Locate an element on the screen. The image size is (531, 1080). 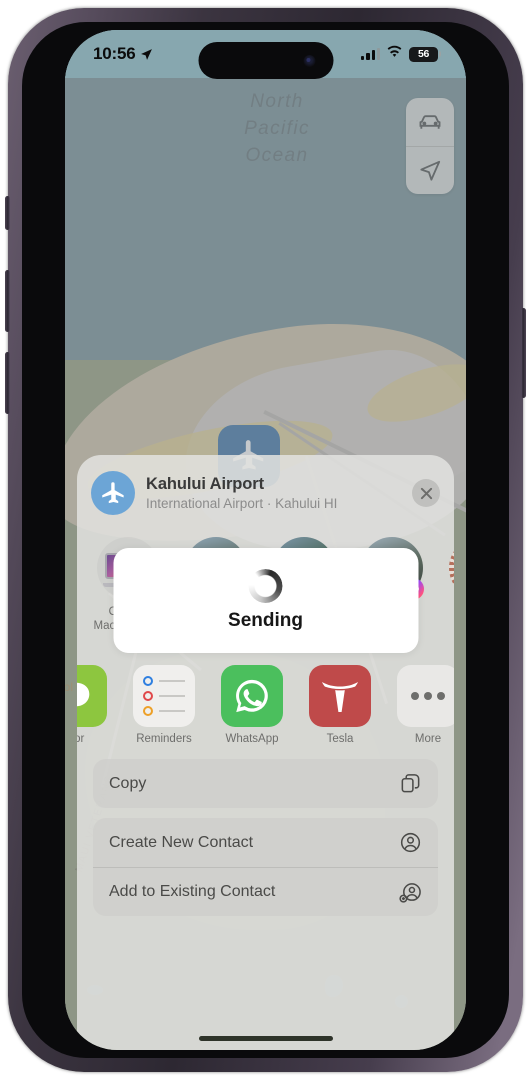
reminders-icon is located at coordinates (164, 696).